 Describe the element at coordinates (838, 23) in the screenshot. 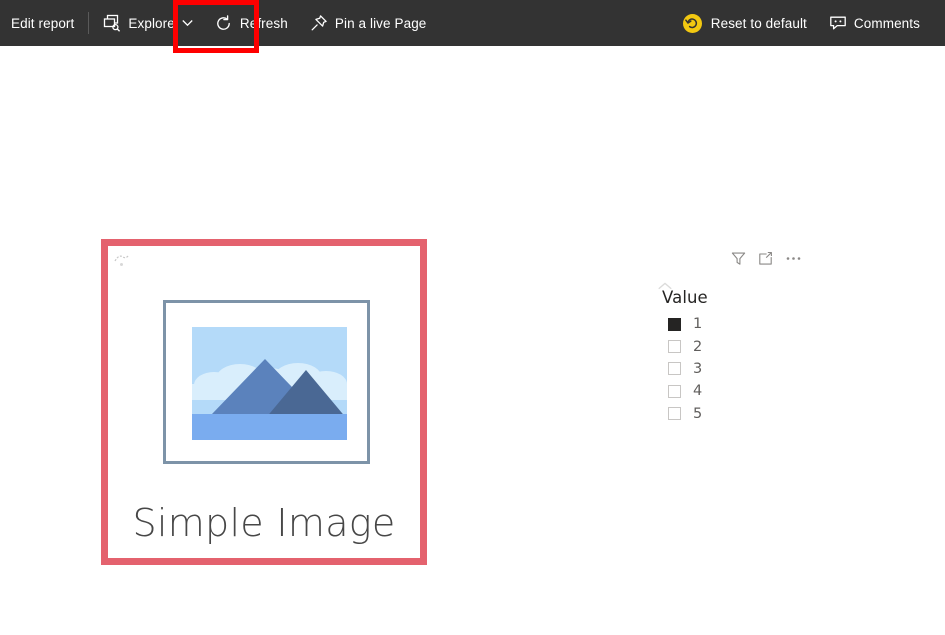

I see `comment-icon` at that location.